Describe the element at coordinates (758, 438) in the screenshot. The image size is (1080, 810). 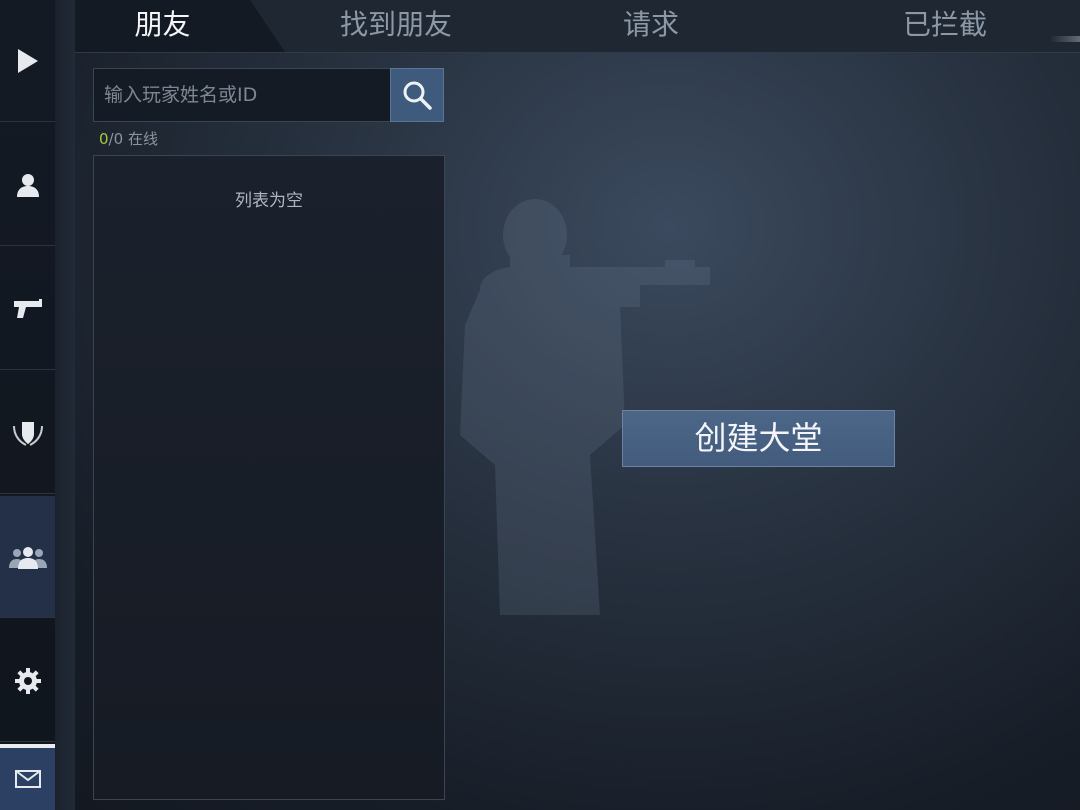
I see `create-lobby-button: 创建大堂` at that location.